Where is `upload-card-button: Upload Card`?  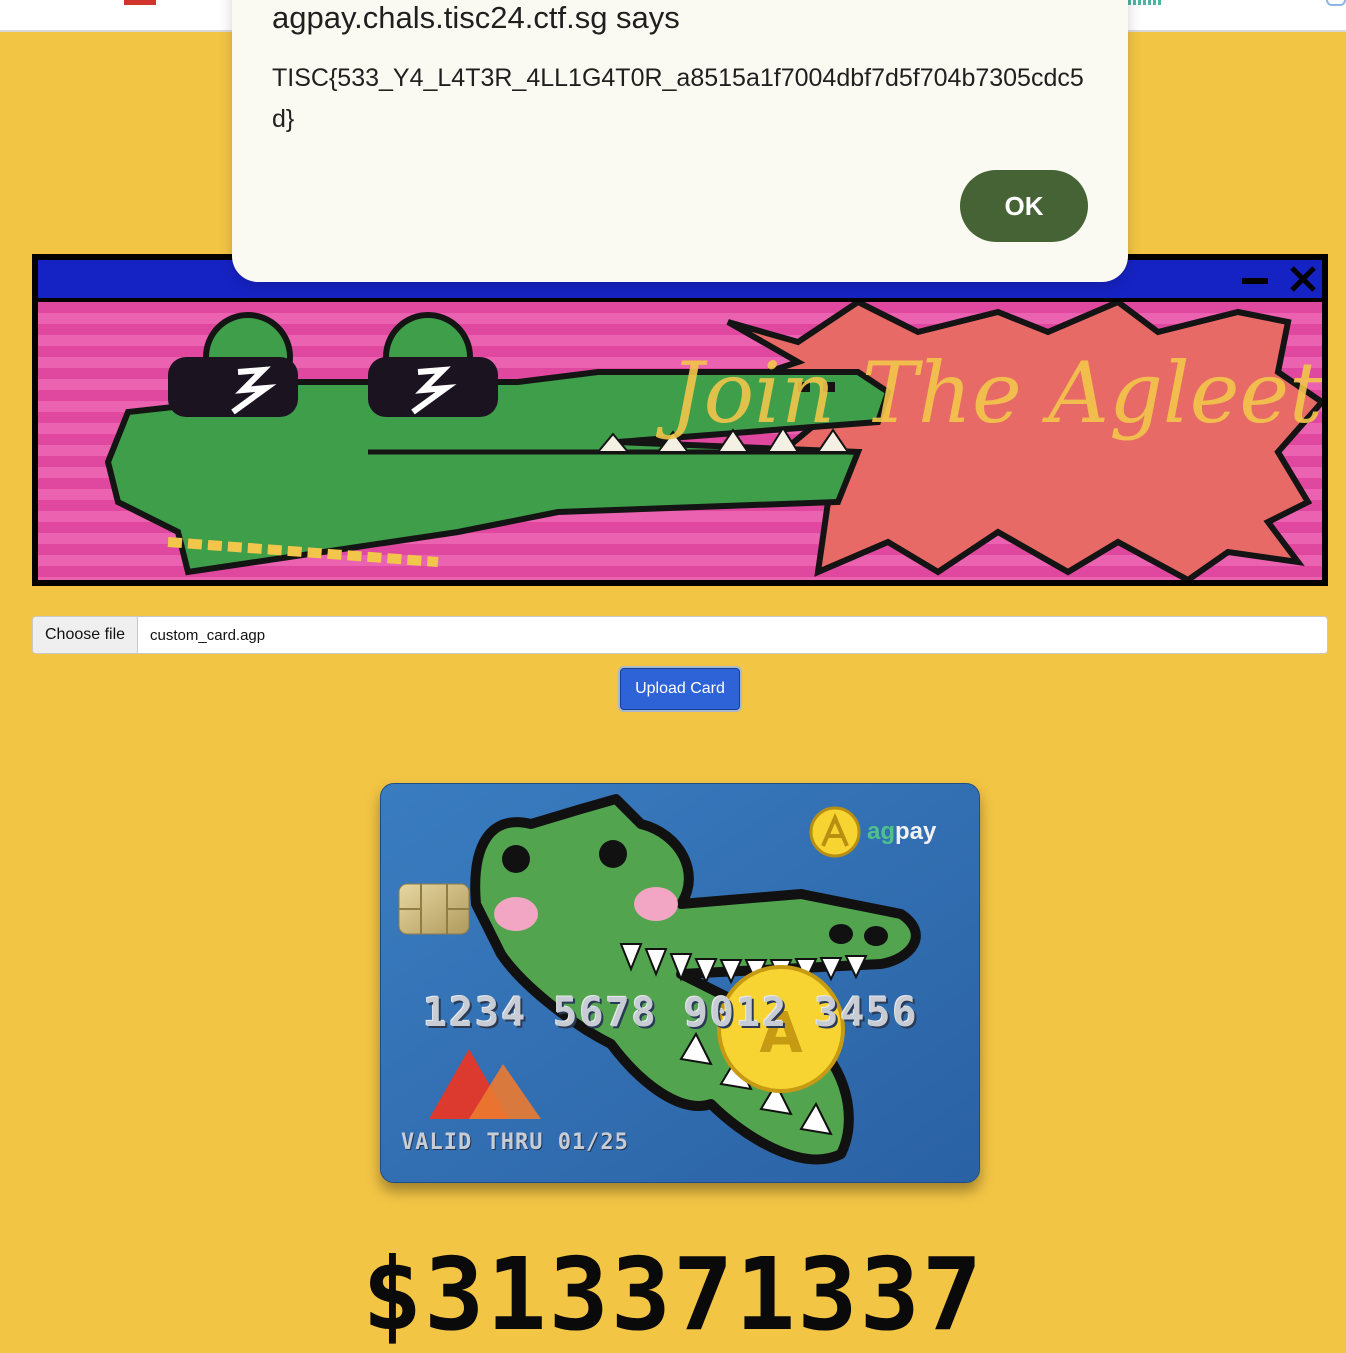 upload-card-button: Upload Card is located at coordinates (680, 689).